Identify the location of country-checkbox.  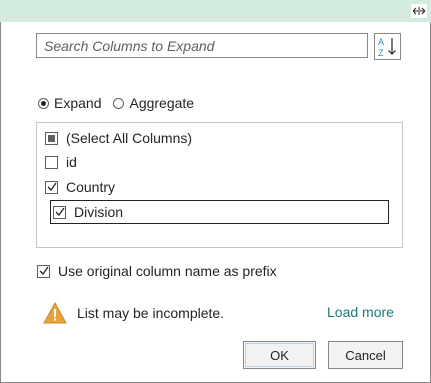
(51, 187).